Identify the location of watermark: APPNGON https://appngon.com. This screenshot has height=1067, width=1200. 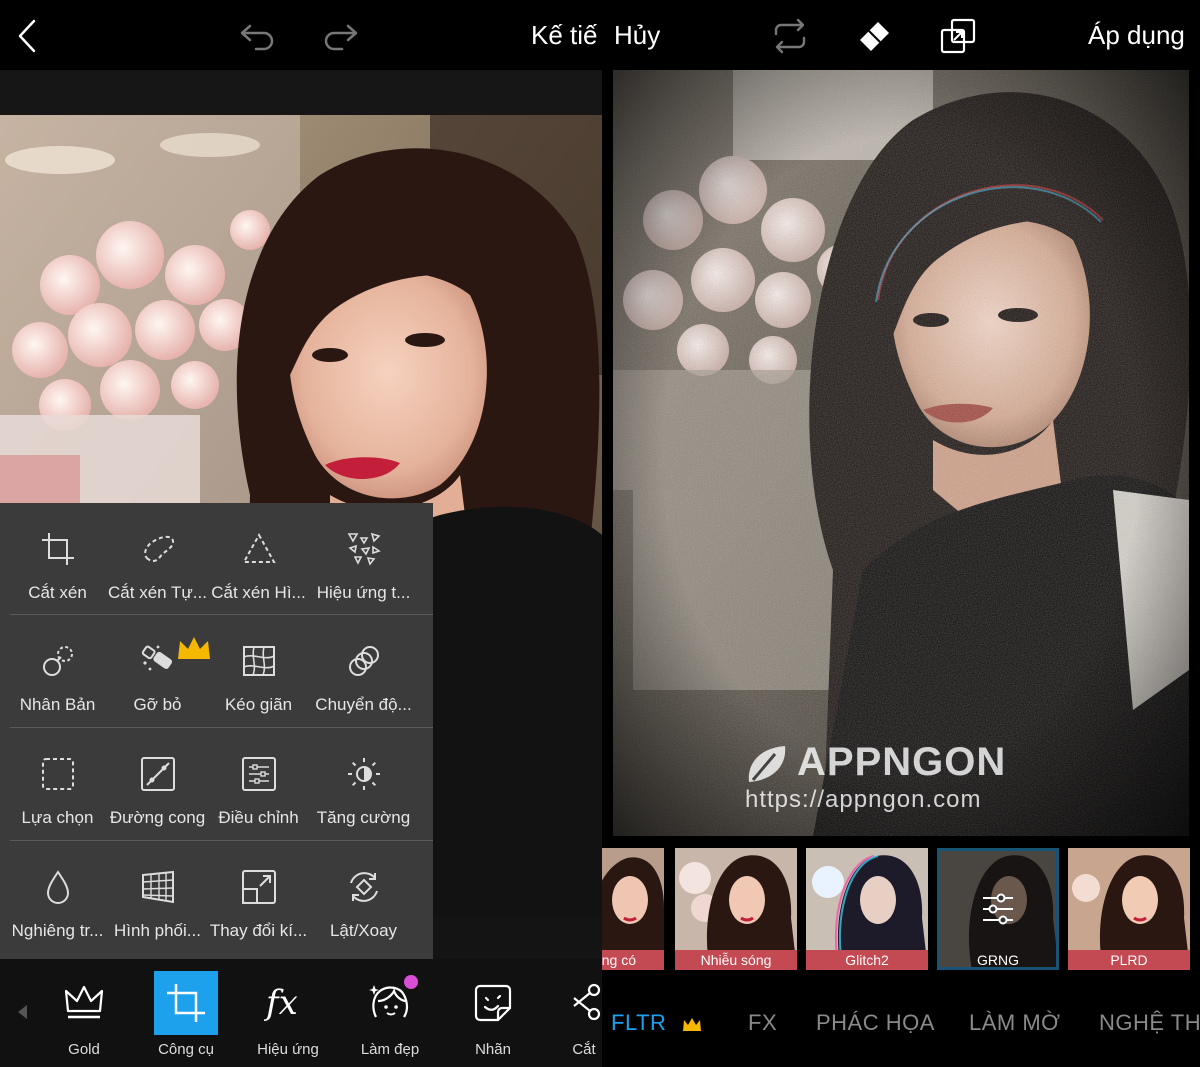
(890, 778).